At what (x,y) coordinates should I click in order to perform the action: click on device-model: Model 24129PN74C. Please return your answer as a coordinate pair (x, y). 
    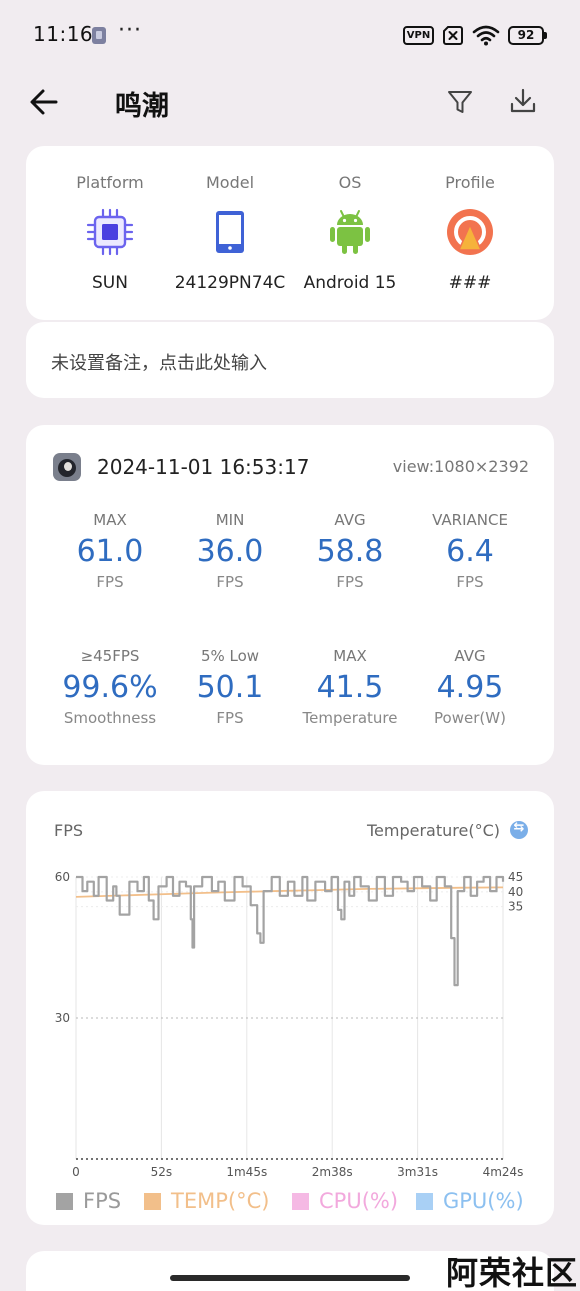
    Looking at the image, I should click on (230, 233).